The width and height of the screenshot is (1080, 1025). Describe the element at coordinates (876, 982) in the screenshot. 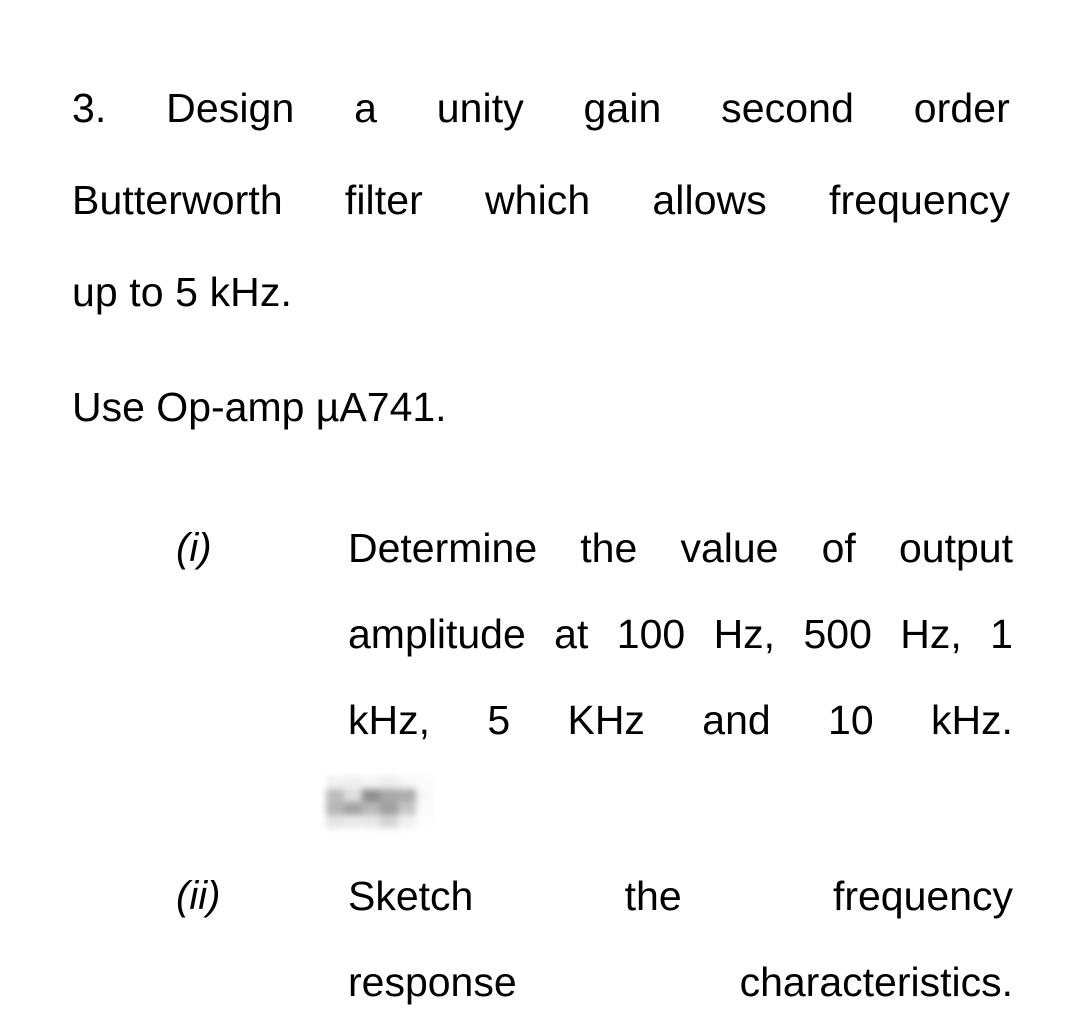

I see `word: characteristics.` at that location.